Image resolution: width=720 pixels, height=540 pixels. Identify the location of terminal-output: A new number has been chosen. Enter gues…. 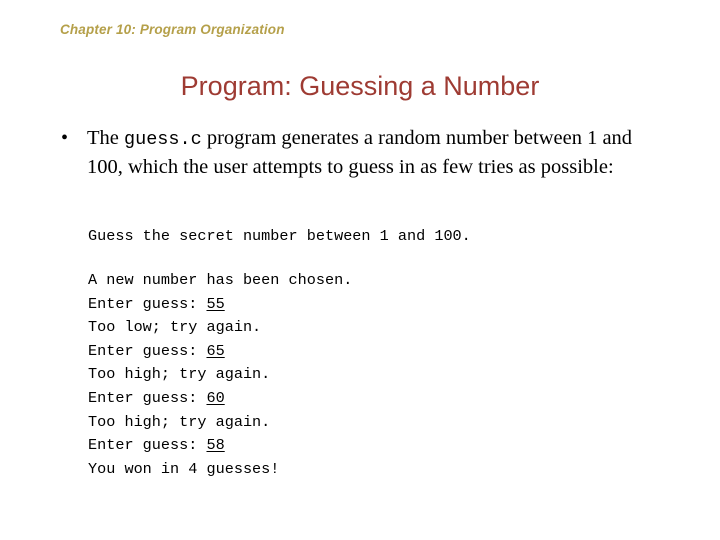
(220, 375).